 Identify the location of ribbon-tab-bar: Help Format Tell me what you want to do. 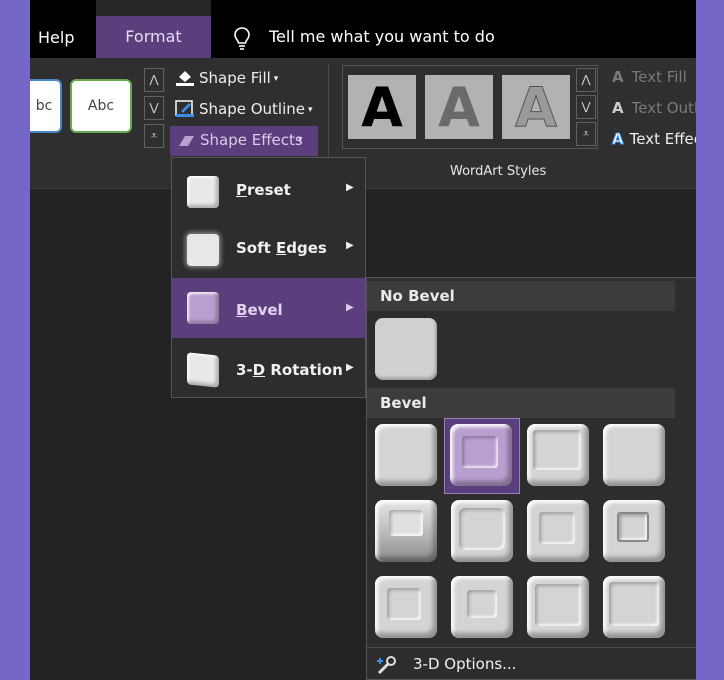
(363, 29).